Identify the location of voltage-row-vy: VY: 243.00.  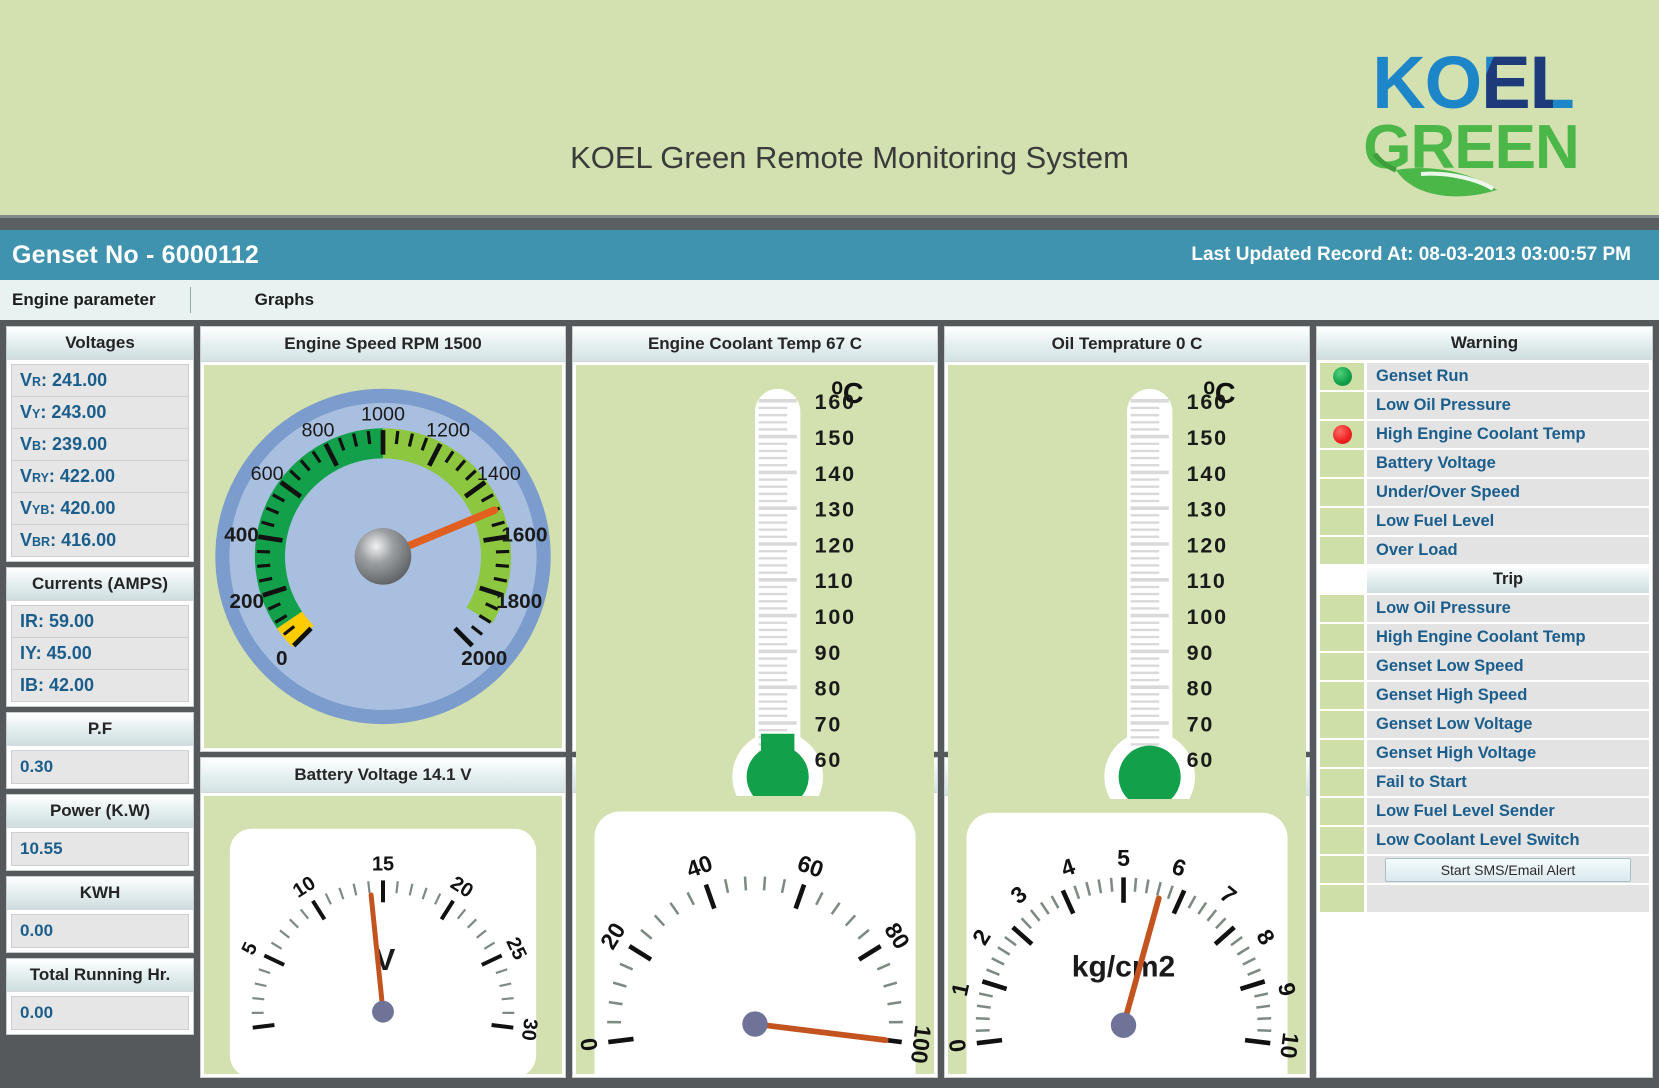
(100, 412).